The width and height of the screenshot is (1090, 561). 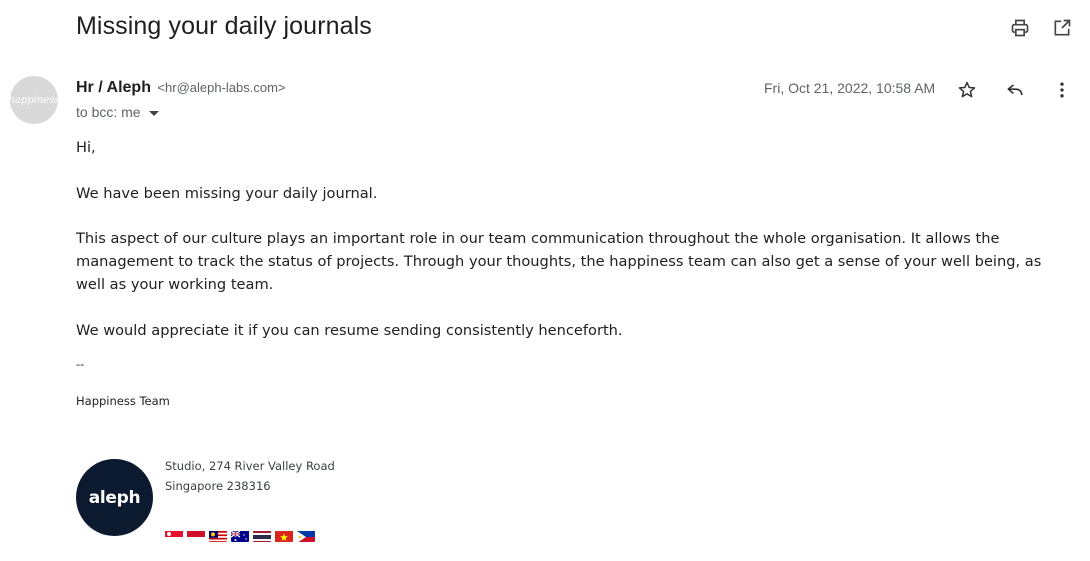 I want to click on australia-flag, so click(x=240, y=536).